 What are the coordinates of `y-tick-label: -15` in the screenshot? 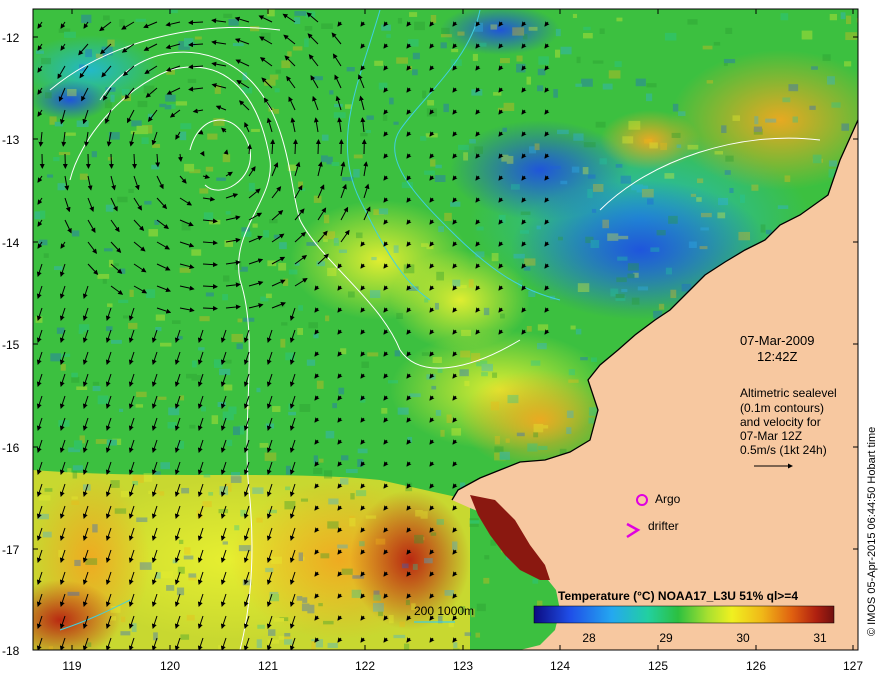 It's located at (11, 345).